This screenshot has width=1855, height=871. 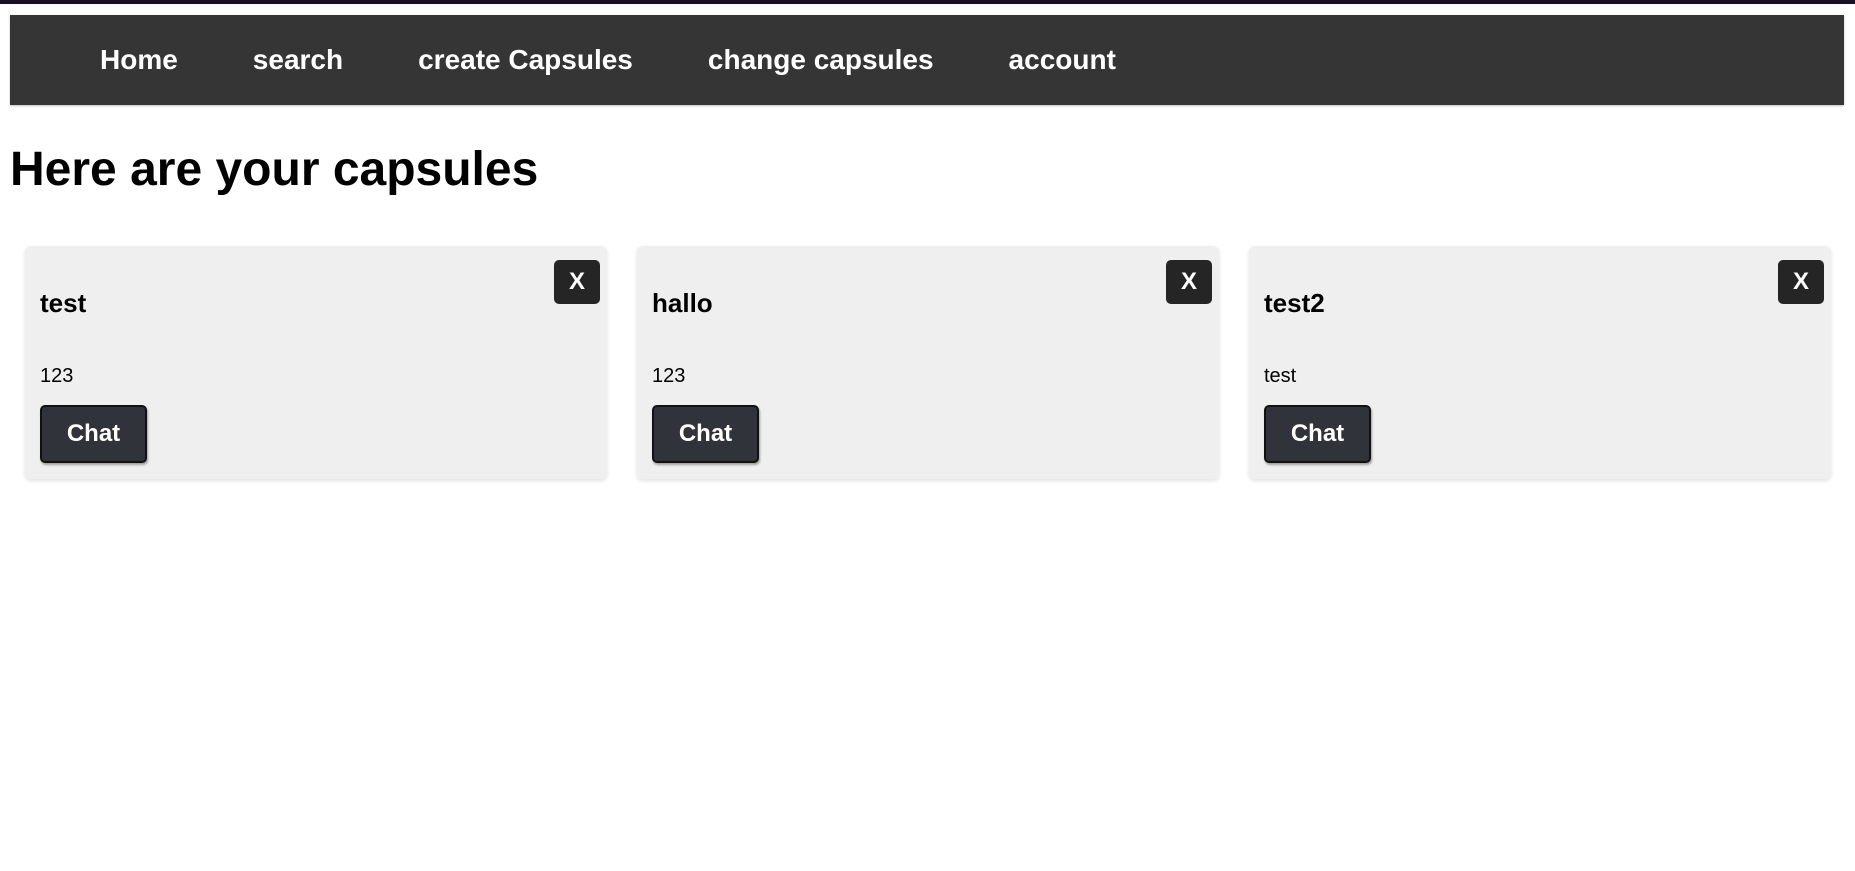 What do you see at coordinates (139, 60) in the screenshot?
I see `nav-item-home: Home` at bounding box center [139, 60].